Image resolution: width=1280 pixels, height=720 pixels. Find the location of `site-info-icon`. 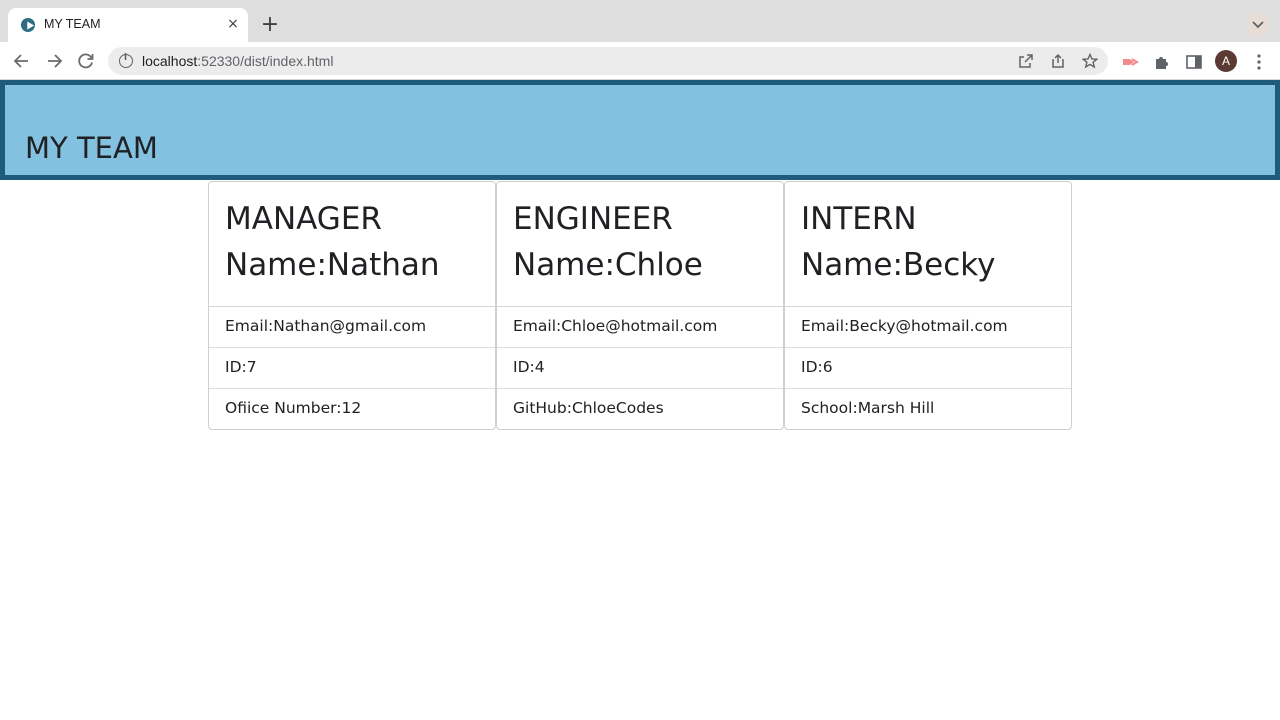

site-info-icon is located at coordinates (126, 60).